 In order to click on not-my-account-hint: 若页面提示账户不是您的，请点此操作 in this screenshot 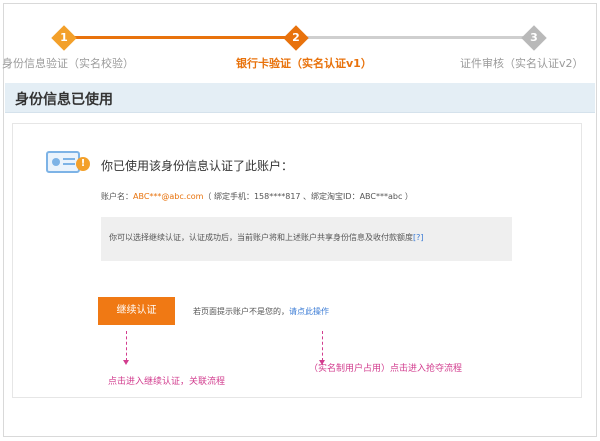, I will do `click(261, 311)`.